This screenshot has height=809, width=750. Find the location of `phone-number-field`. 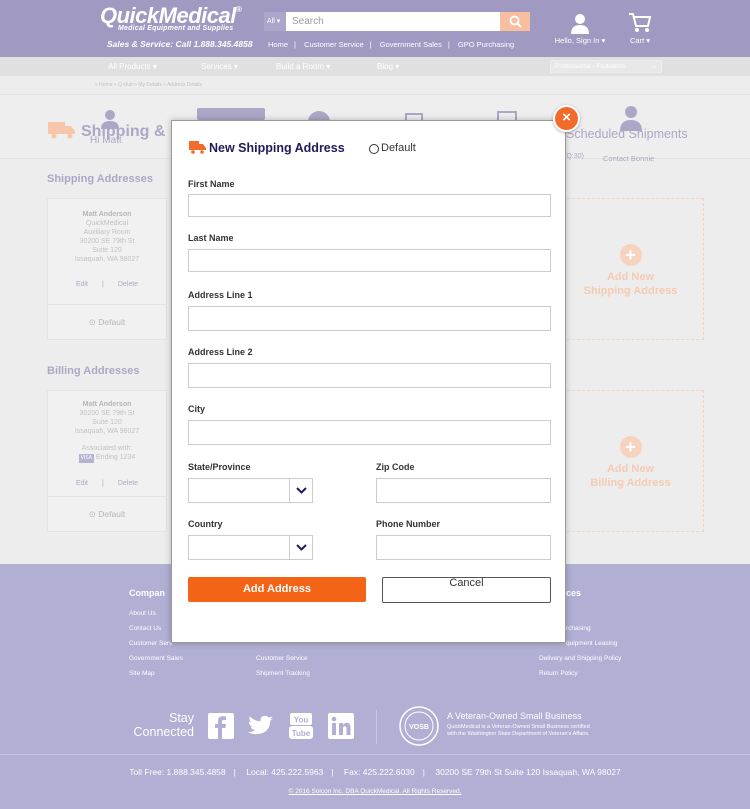

phone-number-field is located at coordinates (463, 547).